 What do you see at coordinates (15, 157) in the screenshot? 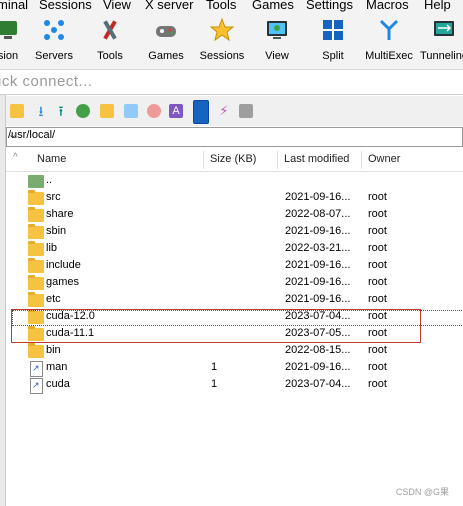
I see `sort-arrow-icon: ^` at bounding box center [15, 157].